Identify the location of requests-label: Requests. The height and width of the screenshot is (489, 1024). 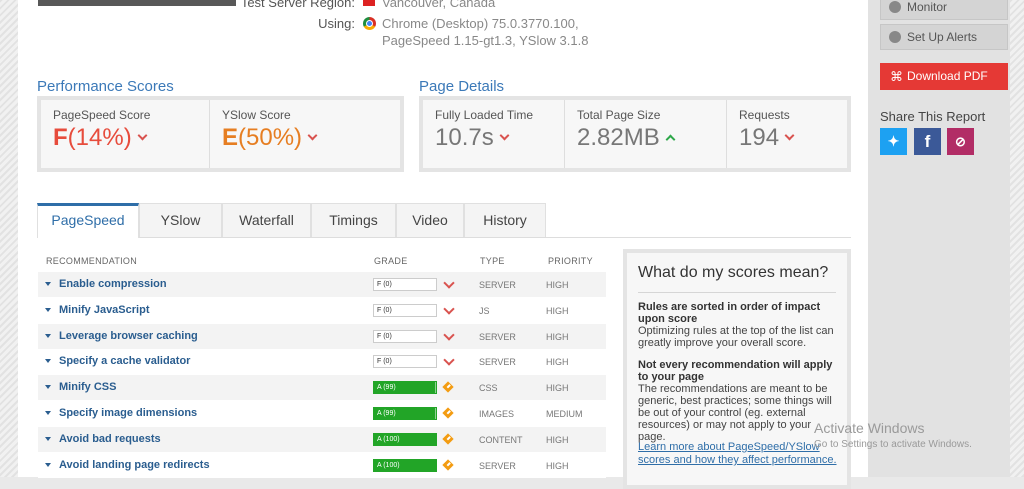
(764, 115).